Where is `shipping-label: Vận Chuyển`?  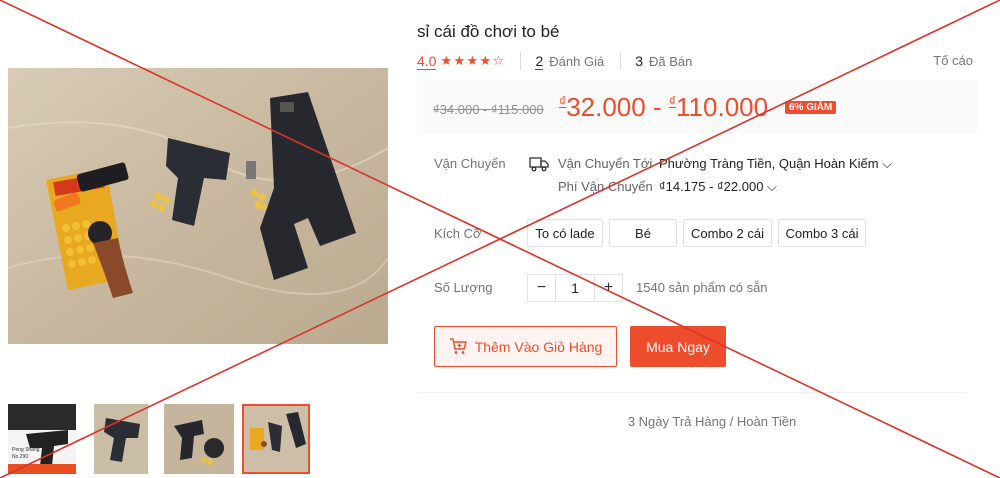
shipping-label: Vận Chuyển is located at coordinates (470, 163).